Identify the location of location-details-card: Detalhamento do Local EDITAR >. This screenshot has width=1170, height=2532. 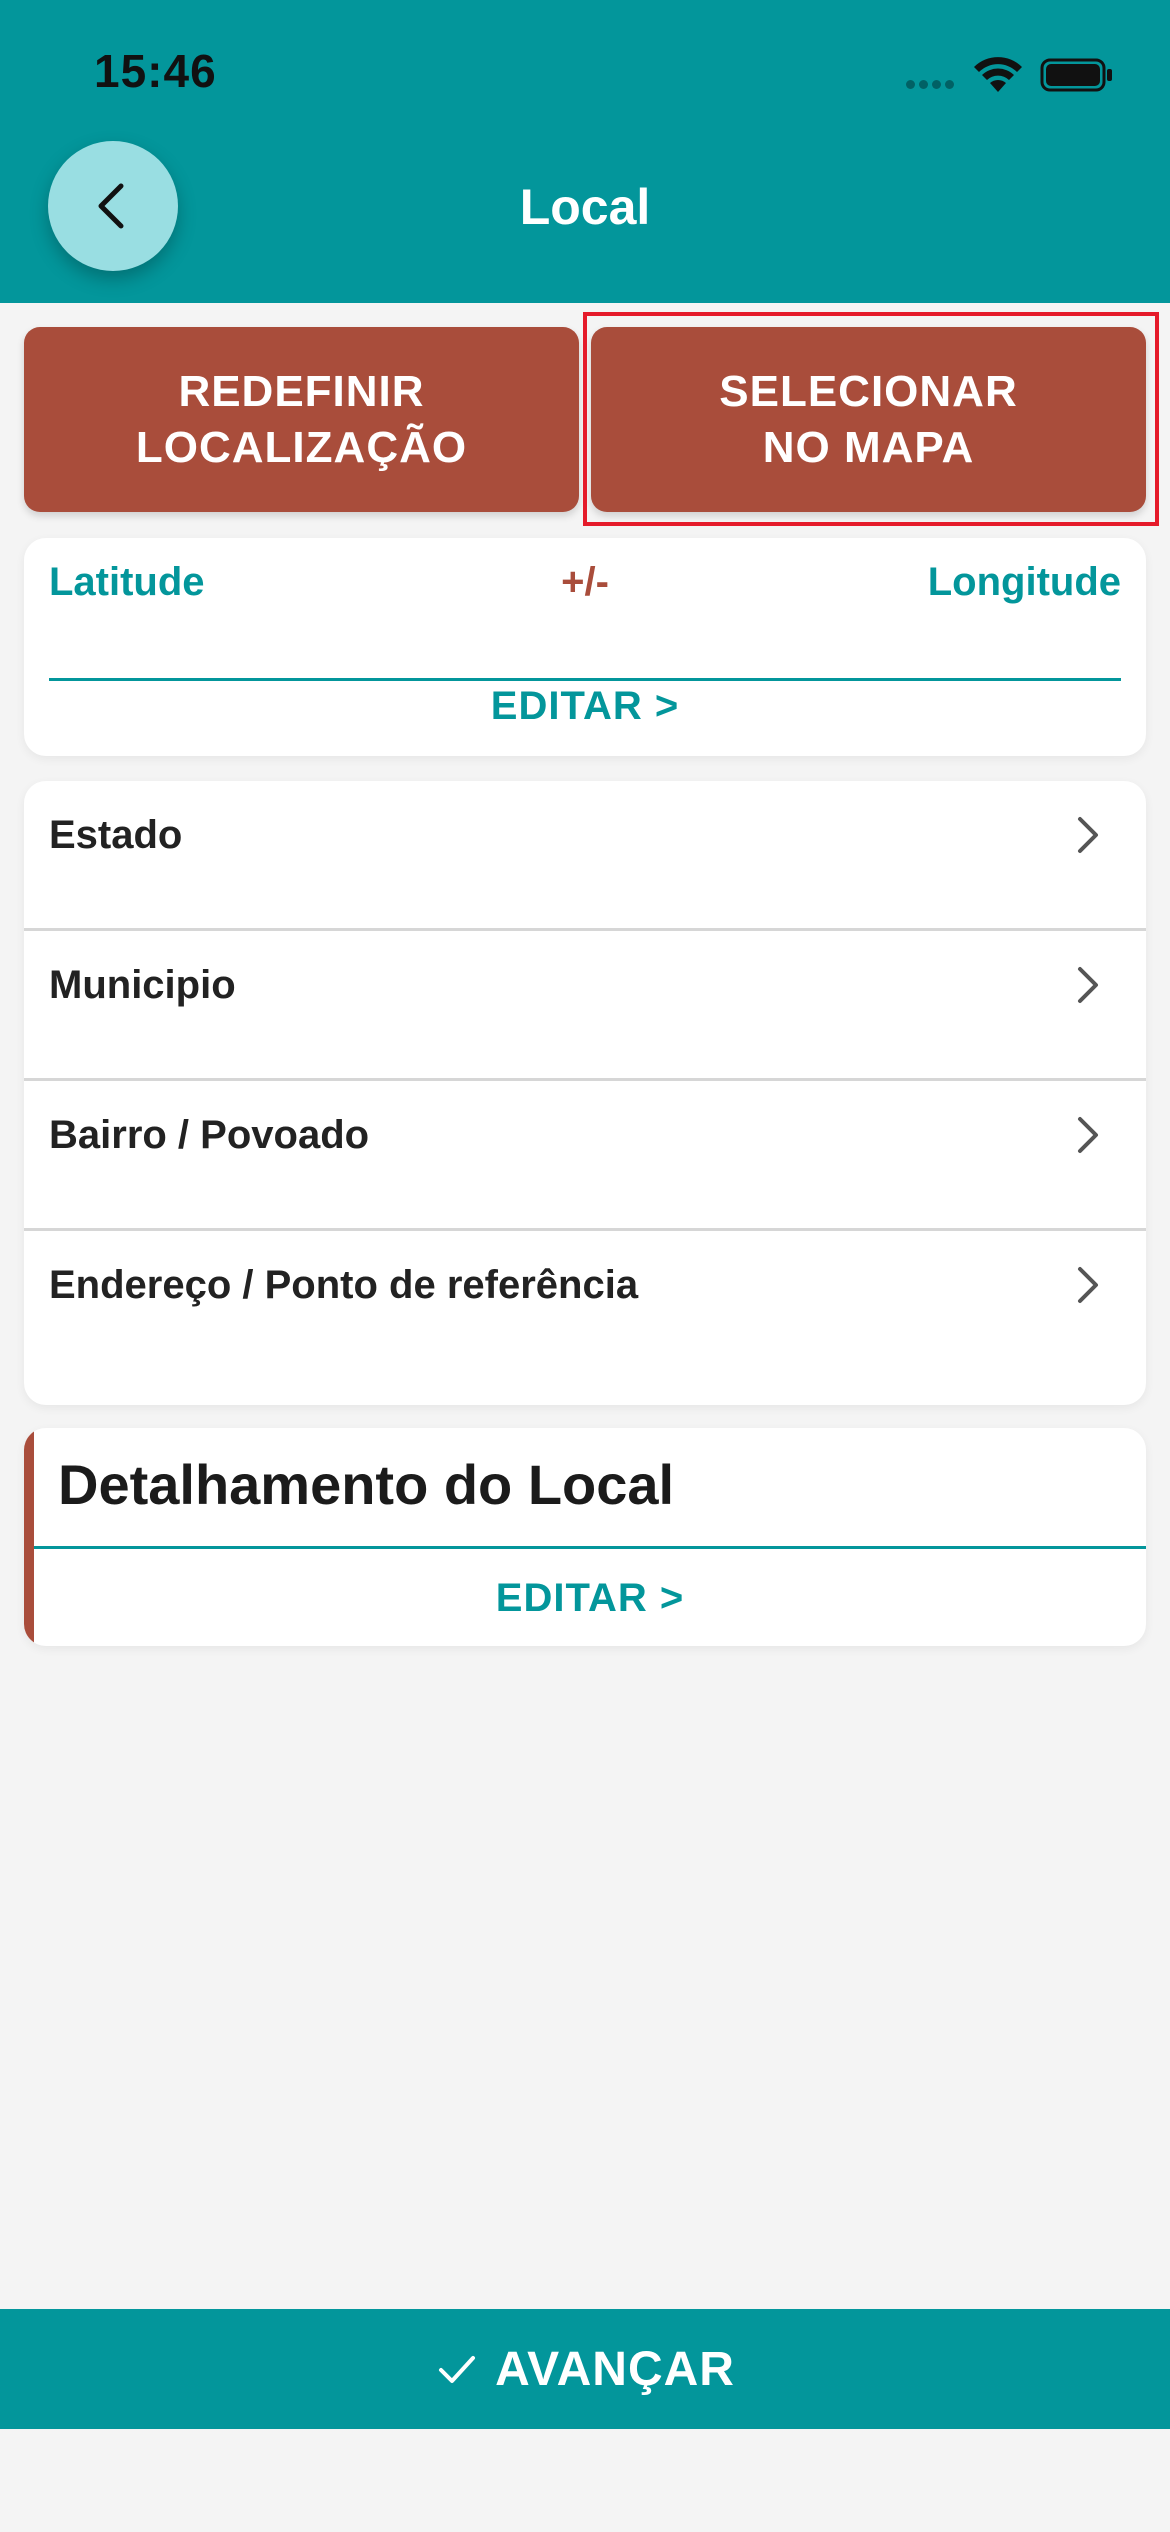
(585, 1537).